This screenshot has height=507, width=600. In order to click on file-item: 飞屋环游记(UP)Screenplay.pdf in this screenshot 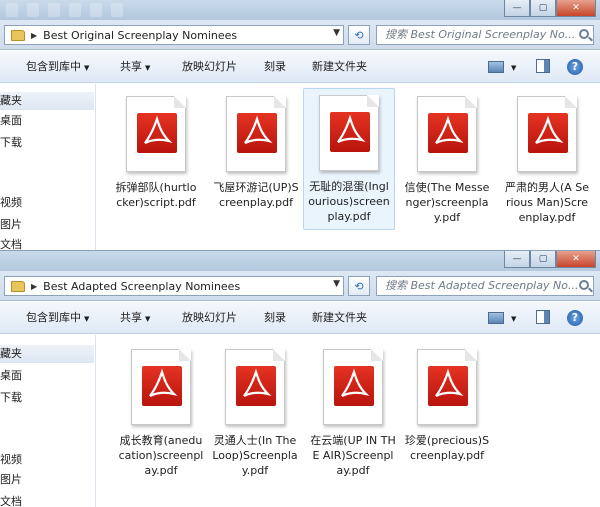, I will do `click(256, 150)`.